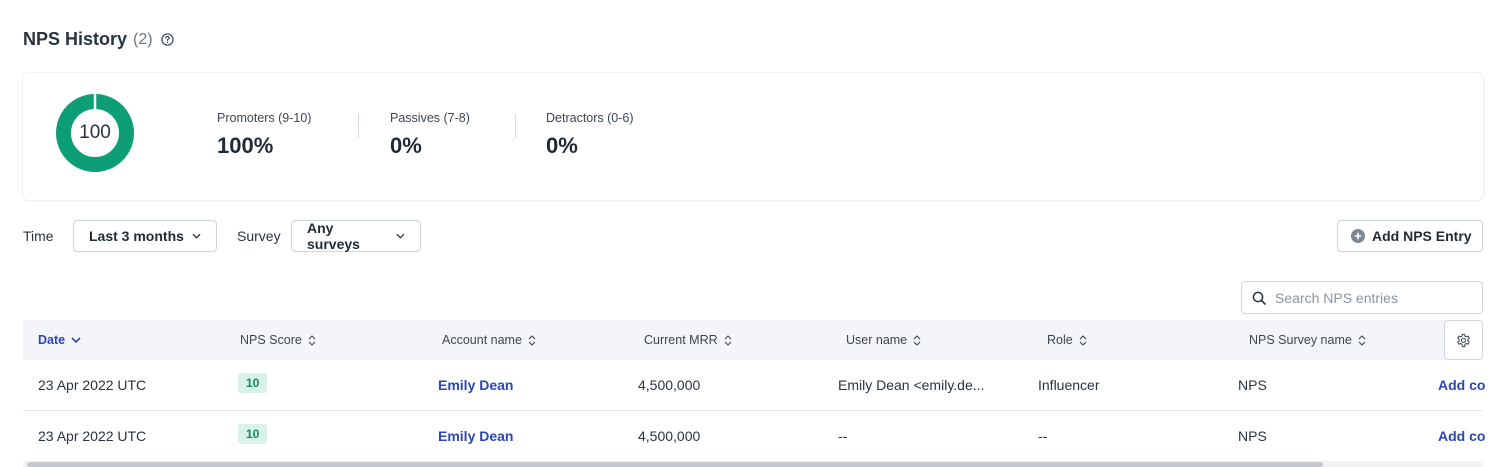 The width and height of the screenshot is (1494, 467). What do you see at coordinates (675, 464) in the screenshot?
I see `scrollbar-thumb` at bounding box center [675, 464].